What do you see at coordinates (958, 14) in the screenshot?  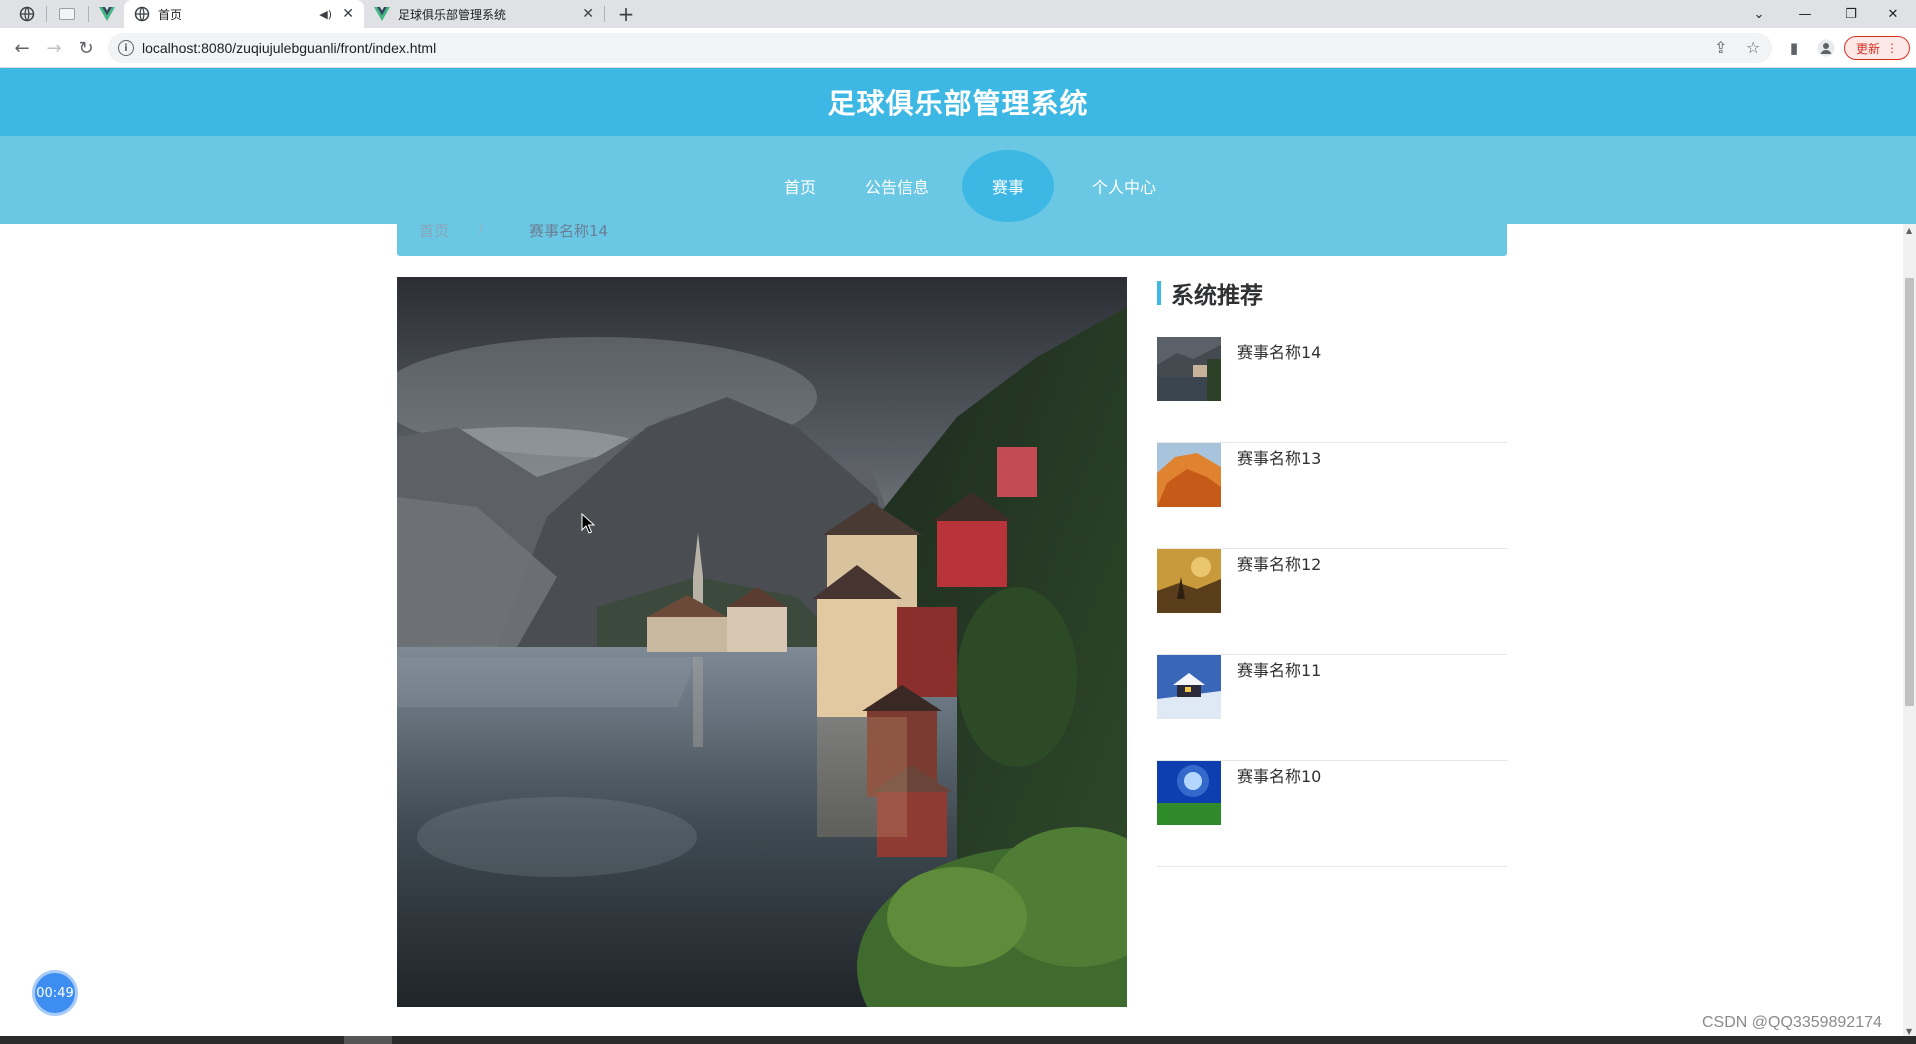 I see `browser-tab-bar: 首页 ◀) ✕ 足球俱乐部管理系统 ✕ + ⌄ — ❐ ✕` at bounding box center [958, 14].